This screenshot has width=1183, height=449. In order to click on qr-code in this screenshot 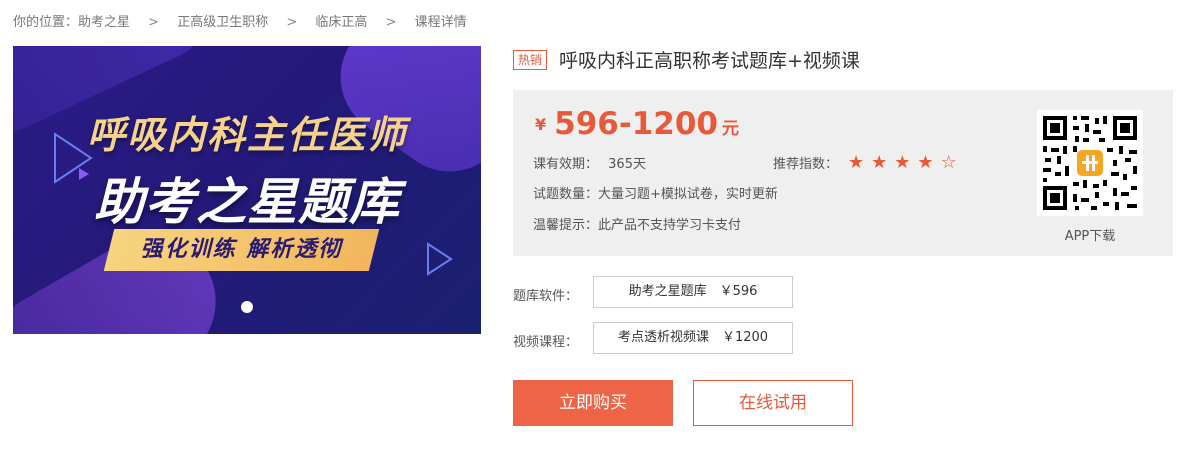, I will do `click(1090, 163)`.